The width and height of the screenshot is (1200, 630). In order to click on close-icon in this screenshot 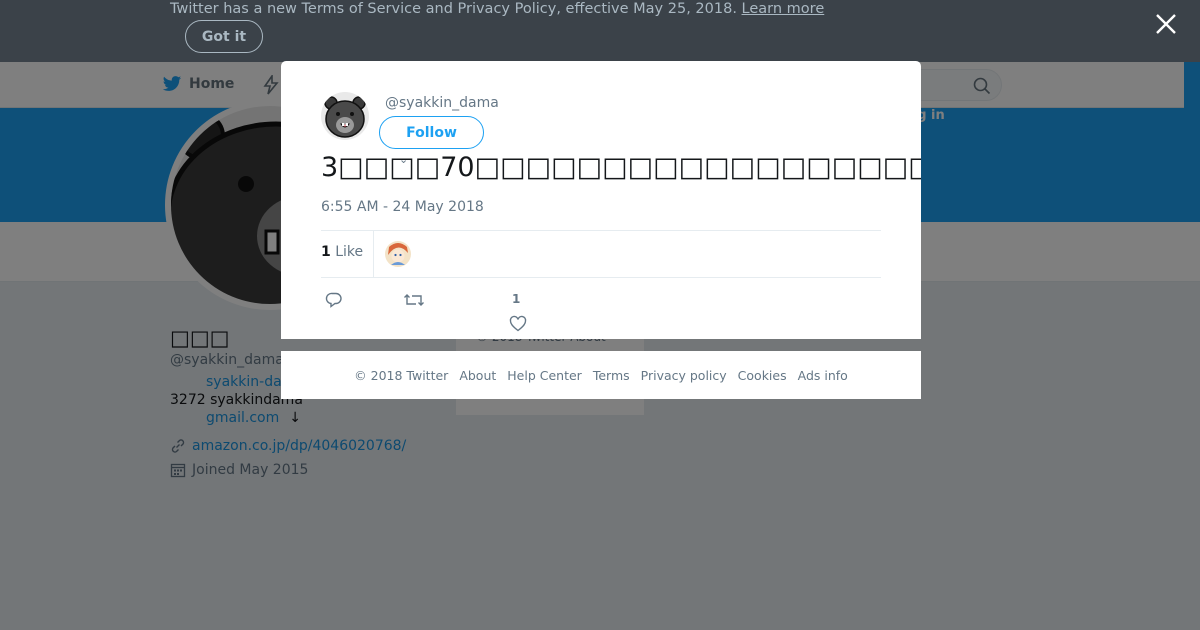, I will do `click(1166, 24)`.